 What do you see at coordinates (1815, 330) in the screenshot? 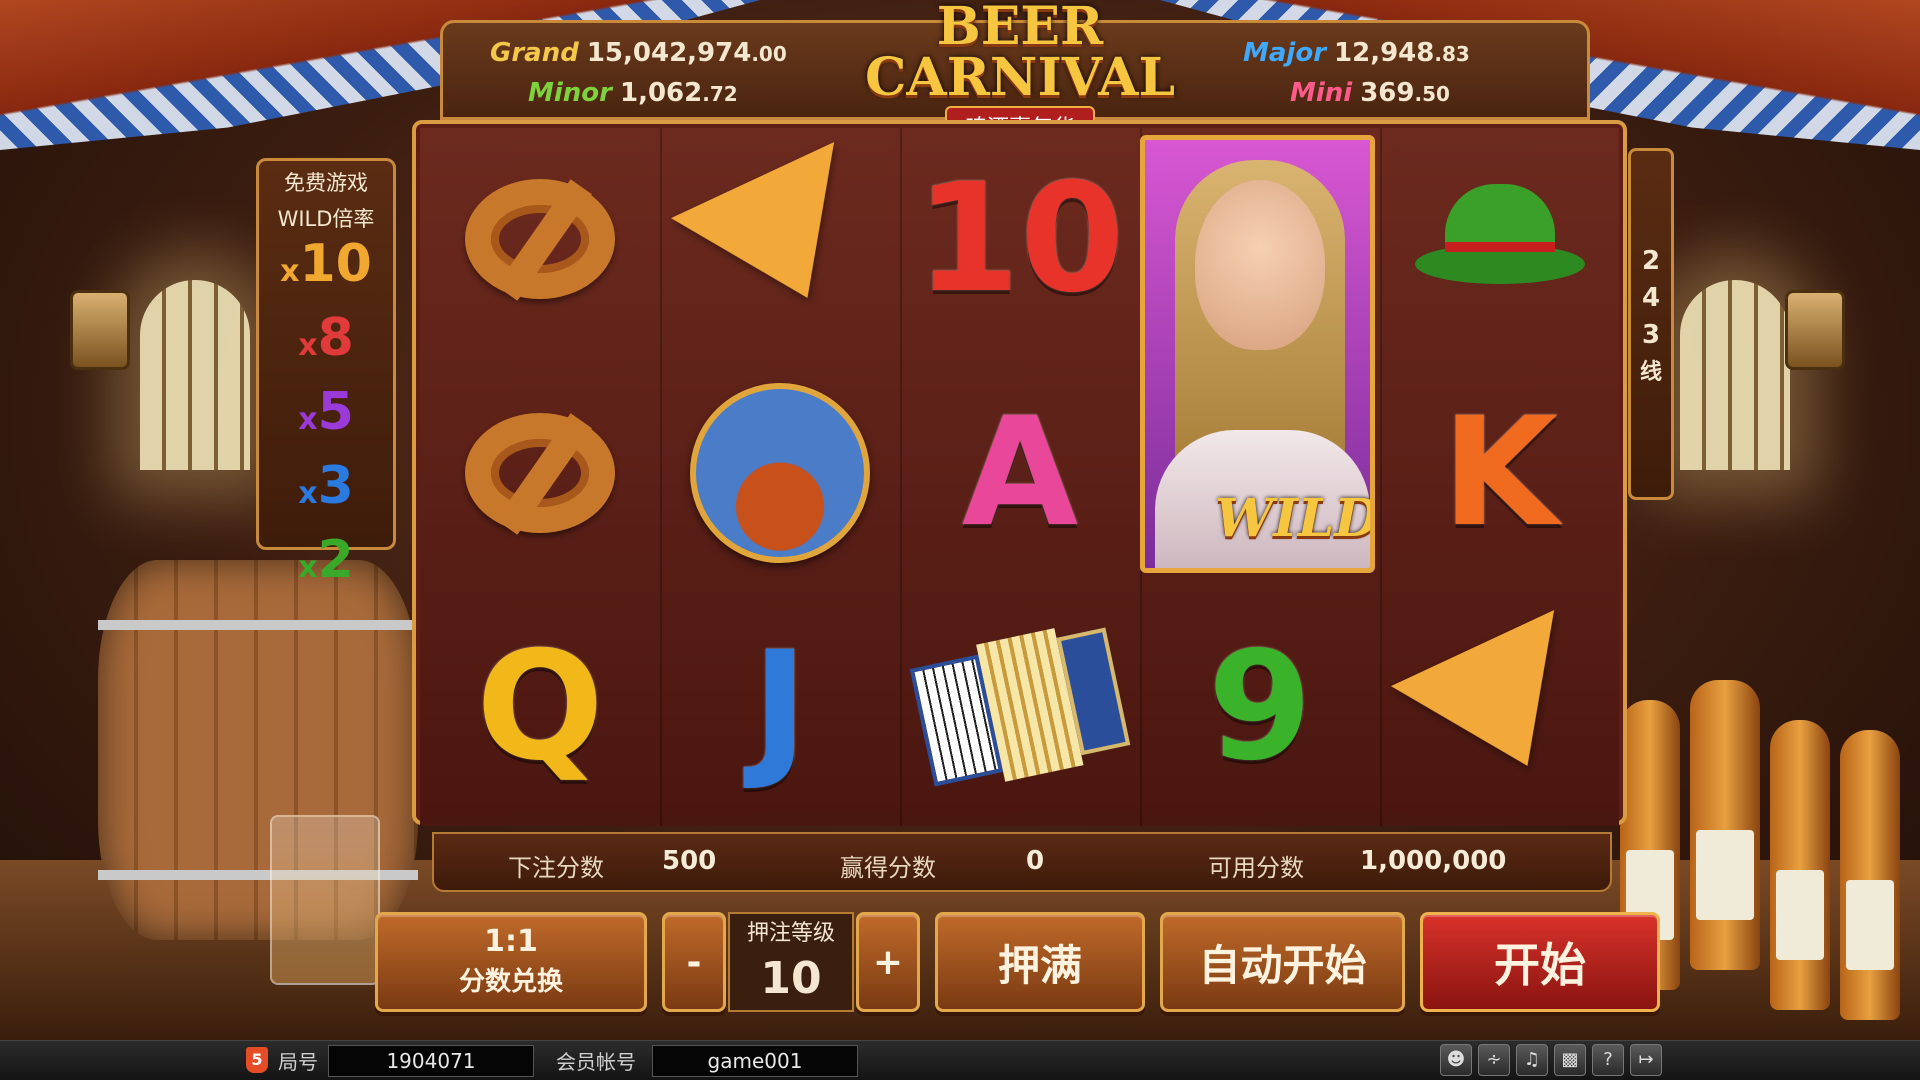
I see `wall-lamp-right` at bounding box center [1815, 330].